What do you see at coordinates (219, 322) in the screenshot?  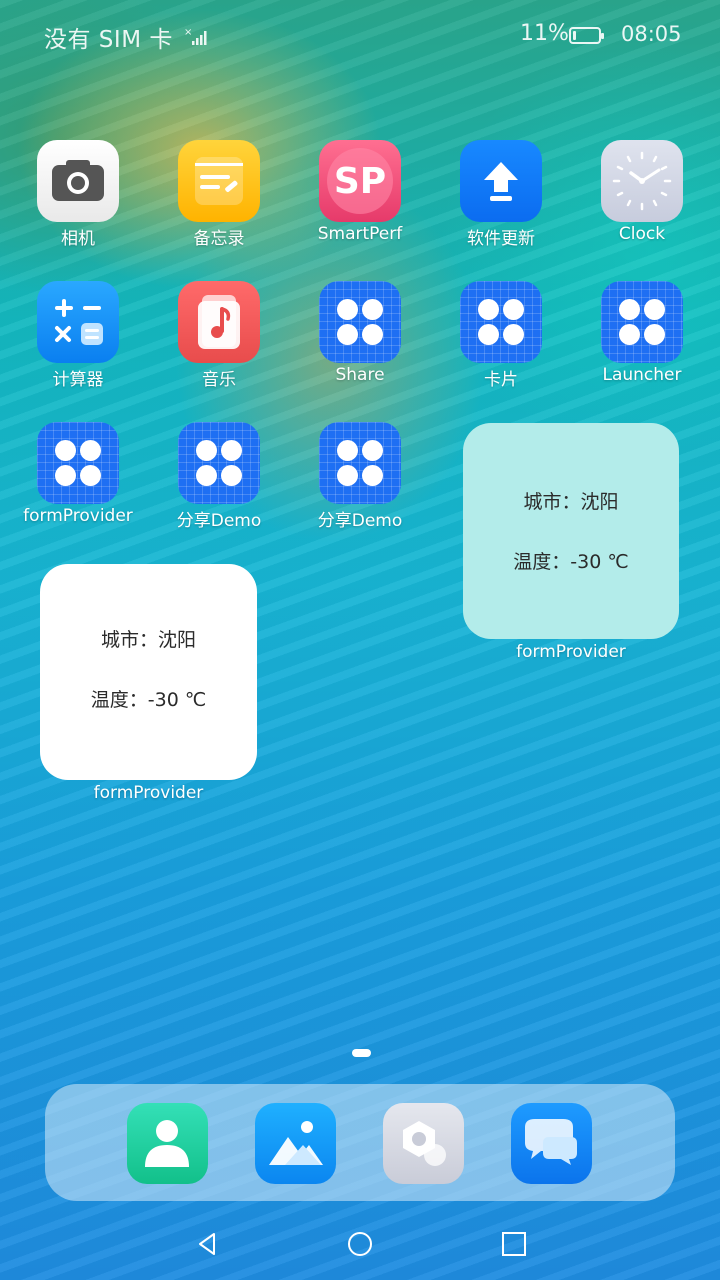 I see `music-icon` at bounding box center [219, 322].